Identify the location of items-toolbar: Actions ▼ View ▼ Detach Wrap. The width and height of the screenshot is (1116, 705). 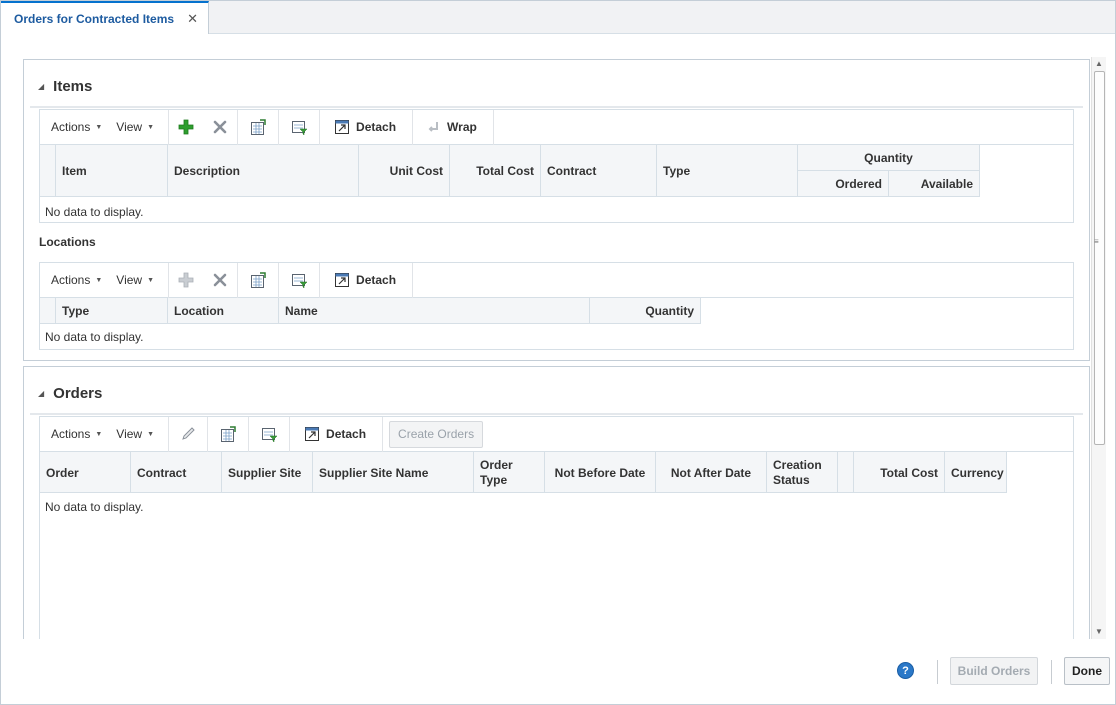
(556, 127).